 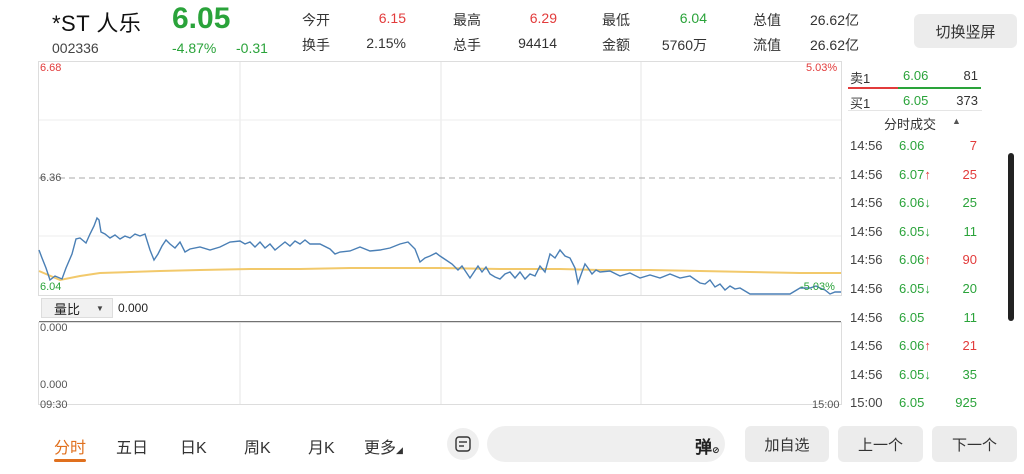 What do you see at coordinates (132, 446) in the screenshot?
I see `tab-5day: 五日` at bounding box center [132, 446].